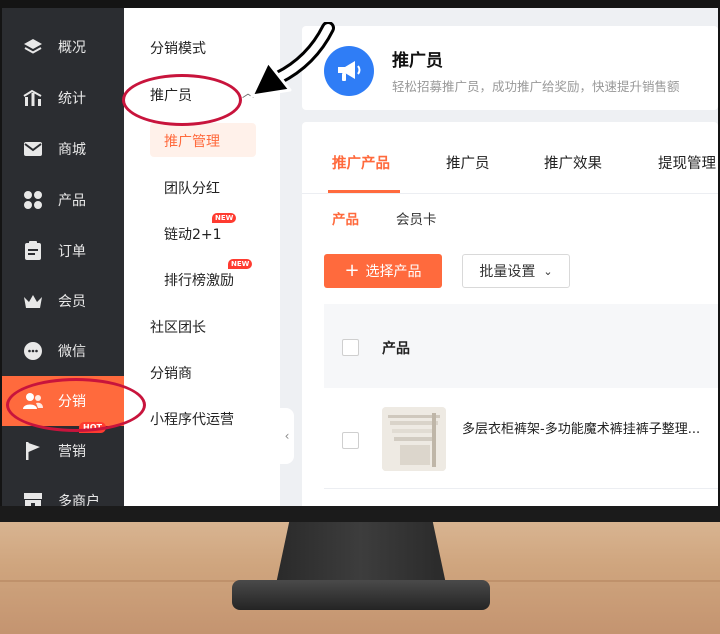  Describe the element at coordinates (178, 327) in the screenshot. I see `submenu-community-leader: 社区团长` at that location.